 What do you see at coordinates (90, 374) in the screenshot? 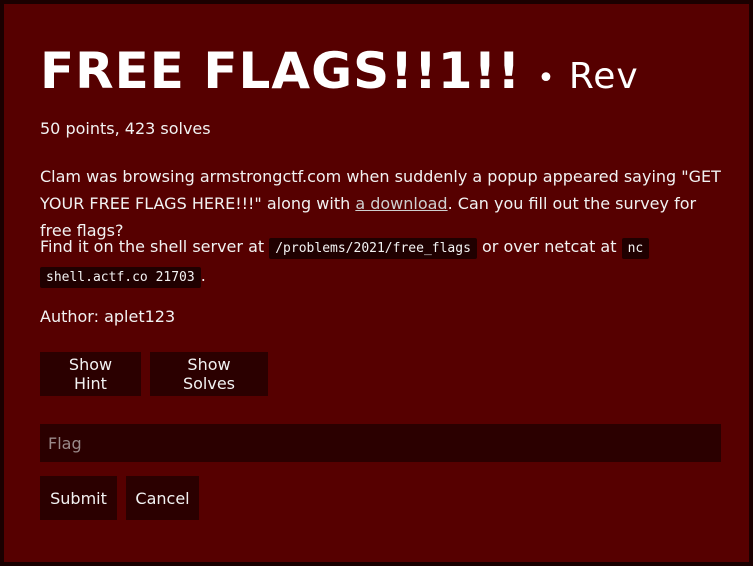
I see `show-hint-button: Show Hint` at bounding box center [90, 374].